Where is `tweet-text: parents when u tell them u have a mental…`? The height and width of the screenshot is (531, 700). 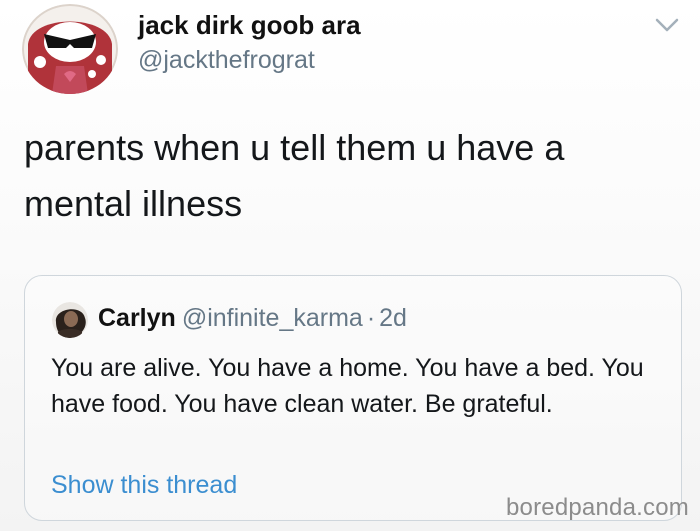
tweet-text: parents when u tell them u have a mental… is located at coordinates (294, 175).